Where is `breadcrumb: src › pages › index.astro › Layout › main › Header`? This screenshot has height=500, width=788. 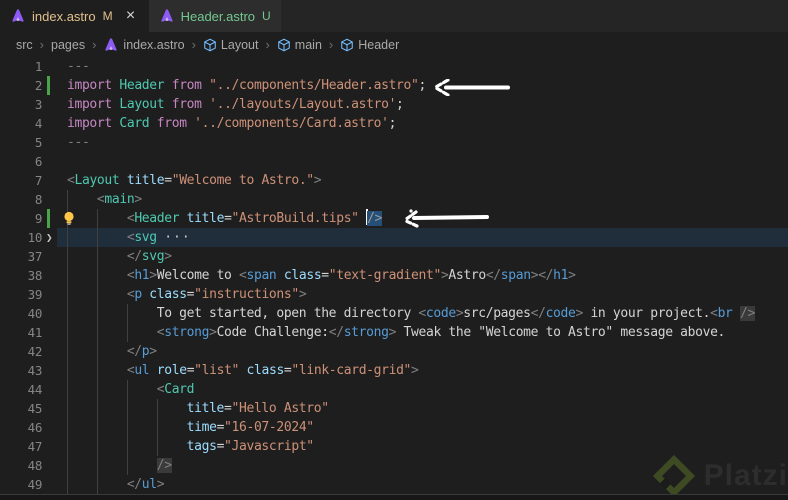 breadcrumb: src › pages › index.astro › Layout › main › Header is located at coordinates (394, 44).